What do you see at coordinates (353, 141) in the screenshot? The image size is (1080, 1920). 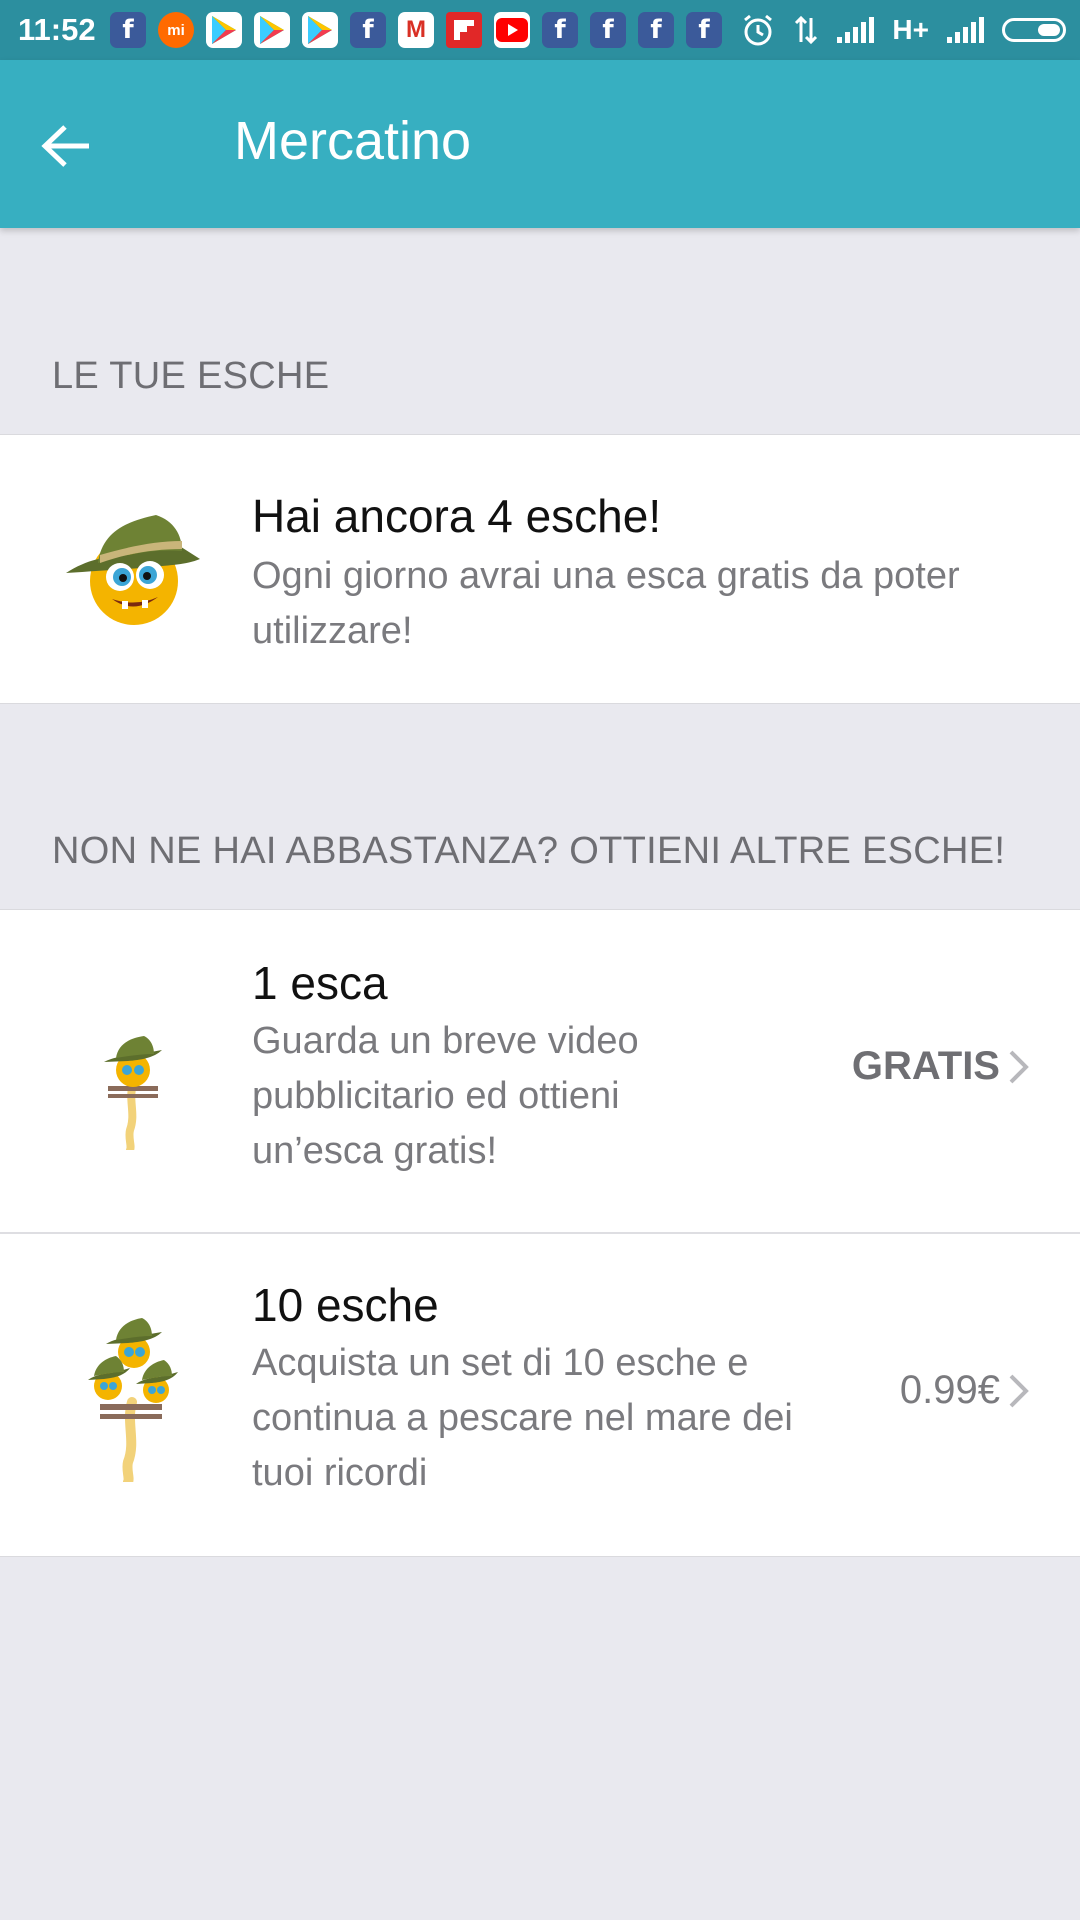 I see `page-title: Mercatino` at bounding box center [353, 141].